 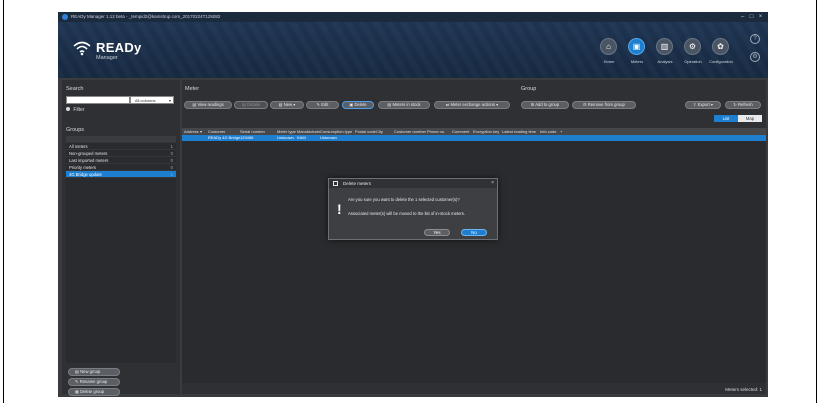 What do you see at coordinates (379, 131) in the screenshot?
I see `column-header: City` at bounding box center [379, 131].